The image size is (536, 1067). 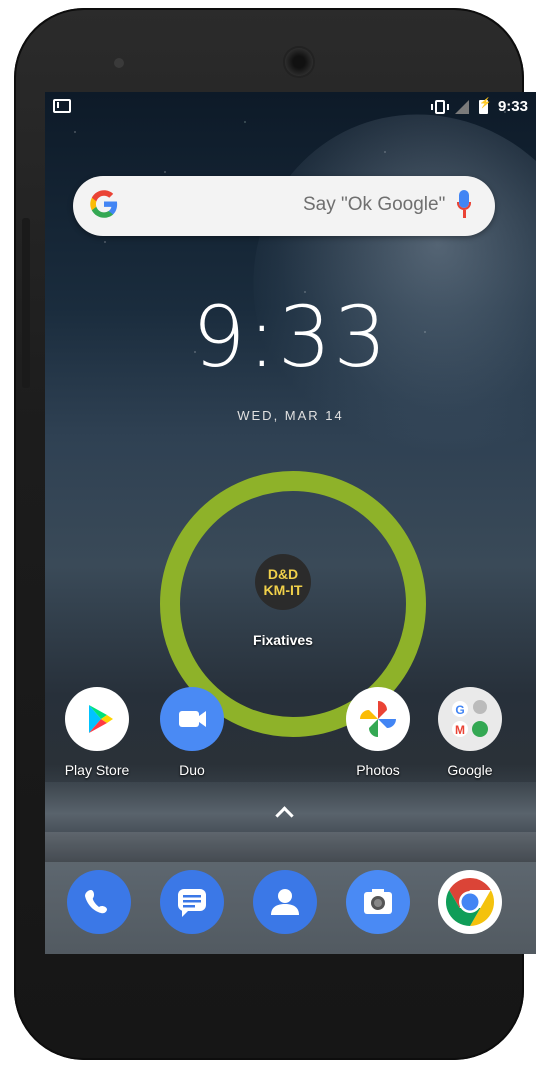 What do you see at coordinates (439, 106) in the screenshot?
I see `vibrate-icon` at bounding box center [439, 106].